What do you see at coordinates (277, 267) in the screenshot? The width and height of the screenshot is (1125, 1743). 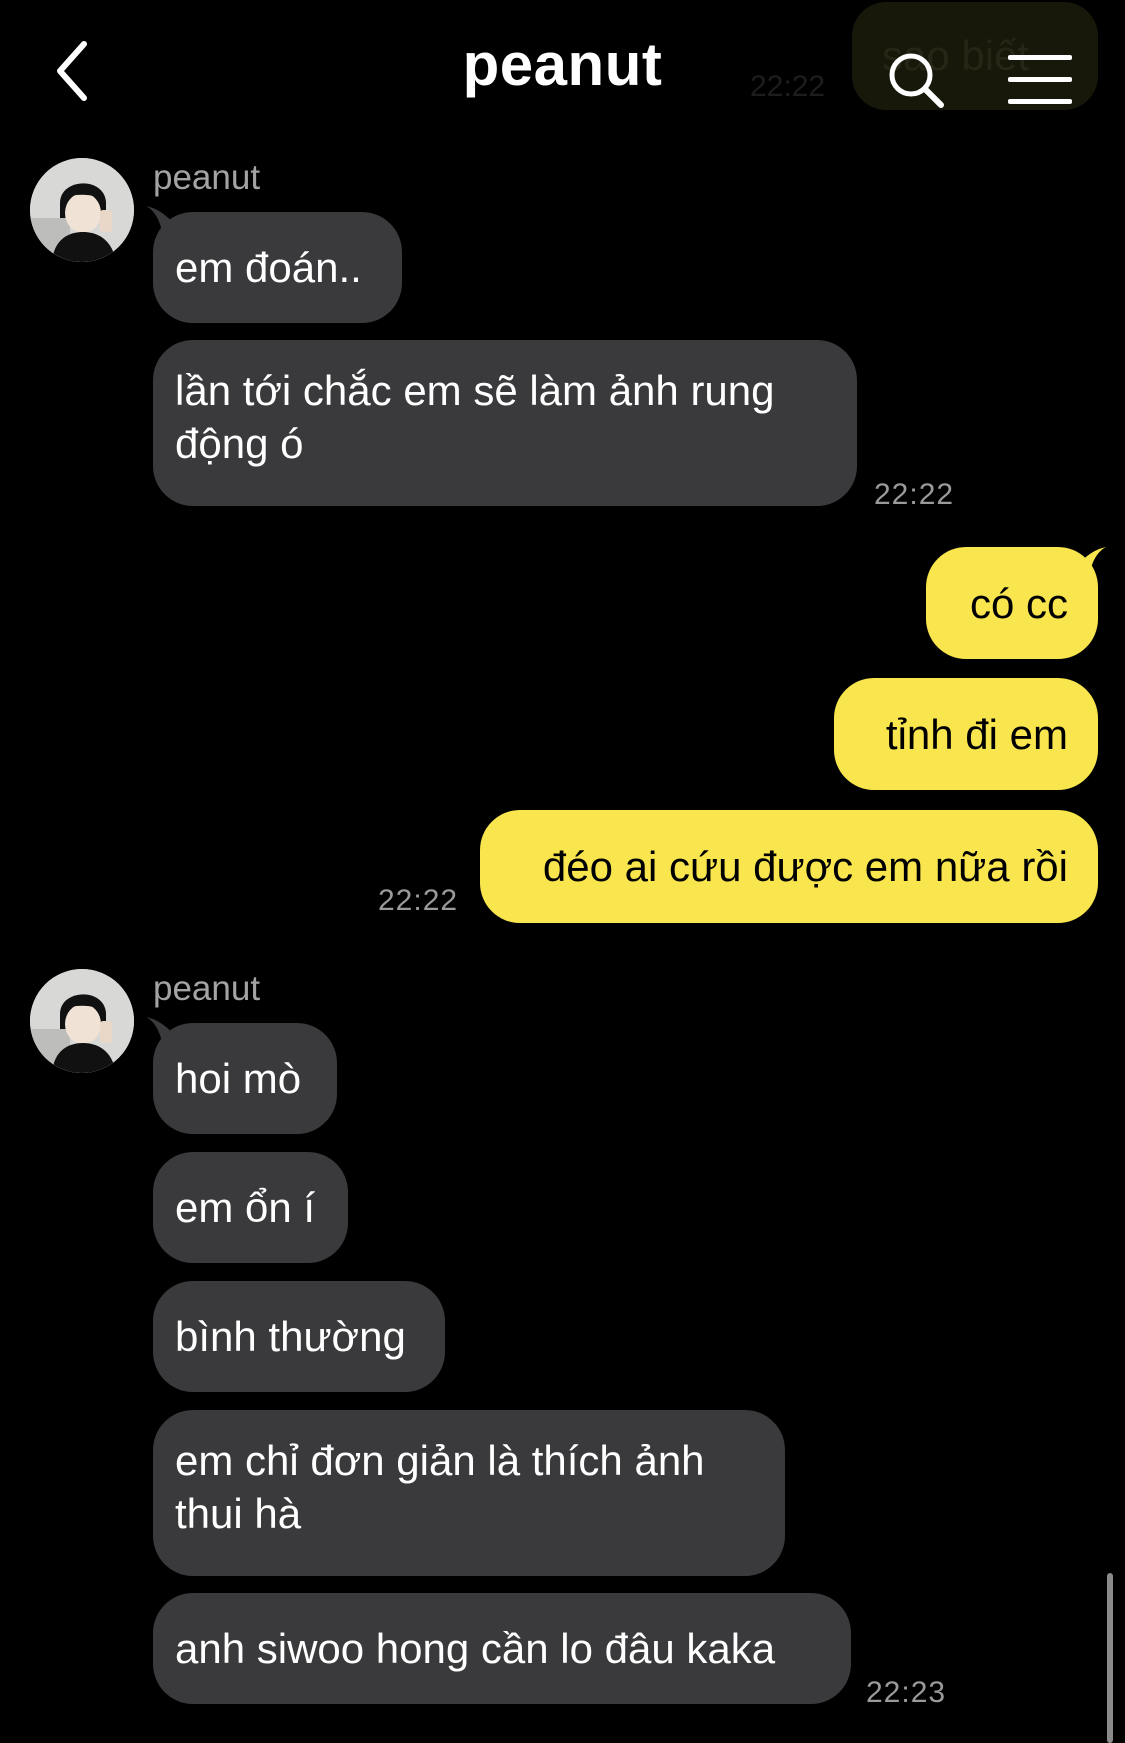 I see `incoming-message-bubble: em đoán..` at bounding box center [277, 267].